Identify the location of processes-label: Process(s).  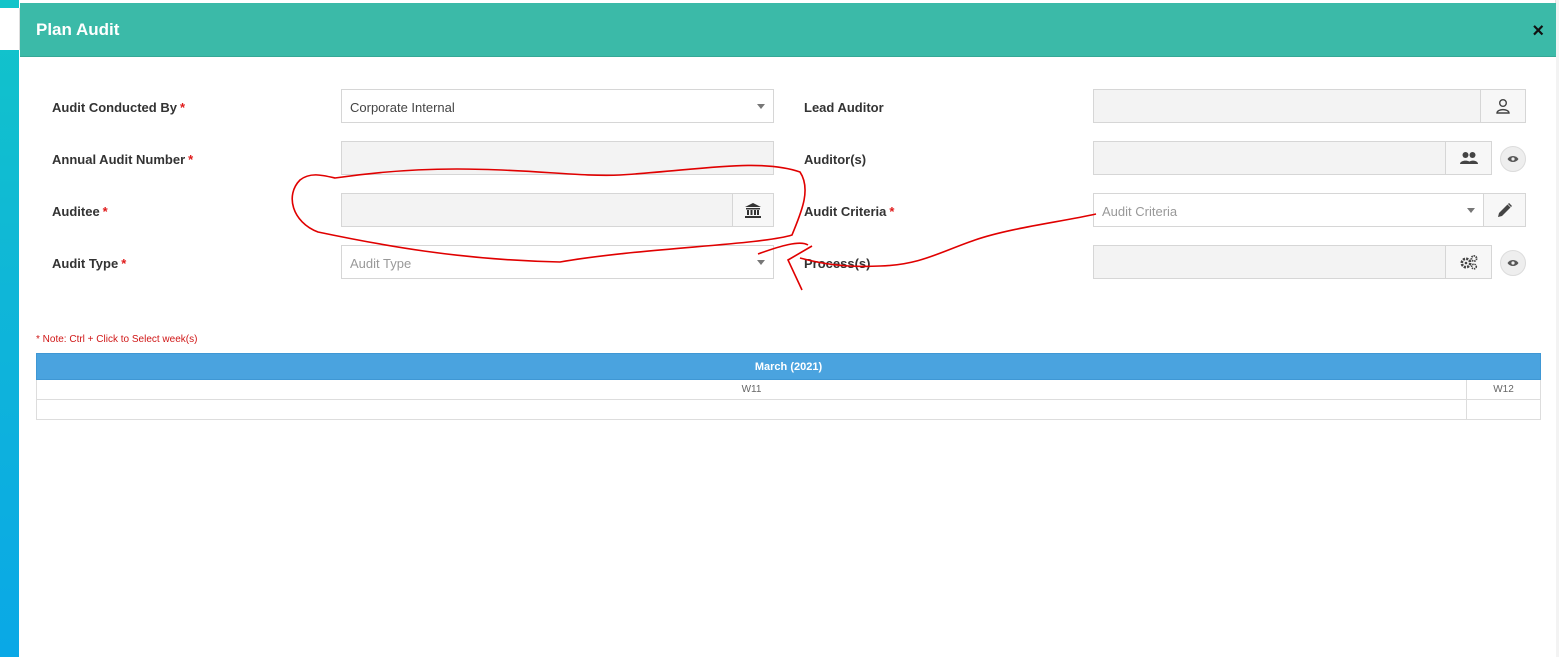
(837, 263).